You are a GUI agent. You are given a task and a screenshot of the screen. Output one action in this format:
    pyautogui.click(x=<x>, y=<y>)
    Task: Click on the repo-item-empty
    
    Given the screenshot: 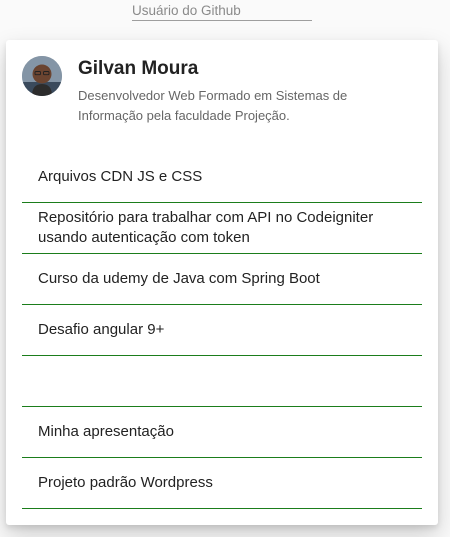 What is the action you would take?
    pyautogui.click(x=222, y=381)
    